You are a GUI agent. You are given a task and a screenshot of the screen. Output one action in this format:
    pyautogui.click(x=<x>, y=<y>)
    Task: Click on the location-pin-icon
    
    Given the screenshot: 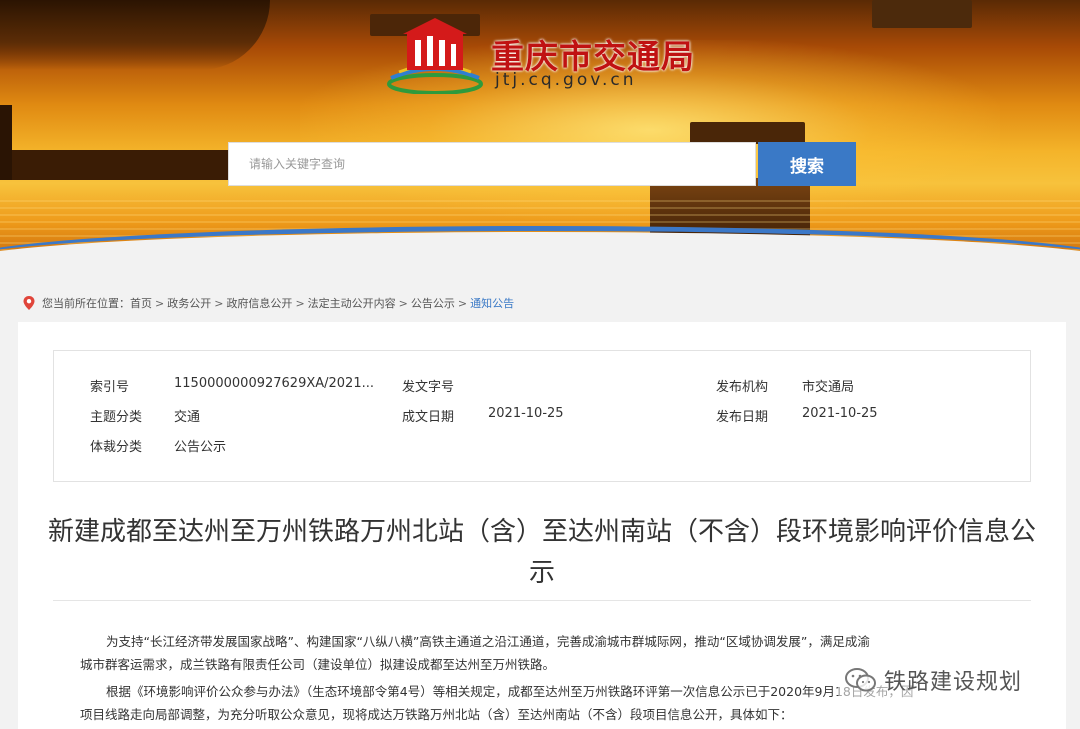 What is the action you would take?
    pyautogui.click(x=29, y=303)
    